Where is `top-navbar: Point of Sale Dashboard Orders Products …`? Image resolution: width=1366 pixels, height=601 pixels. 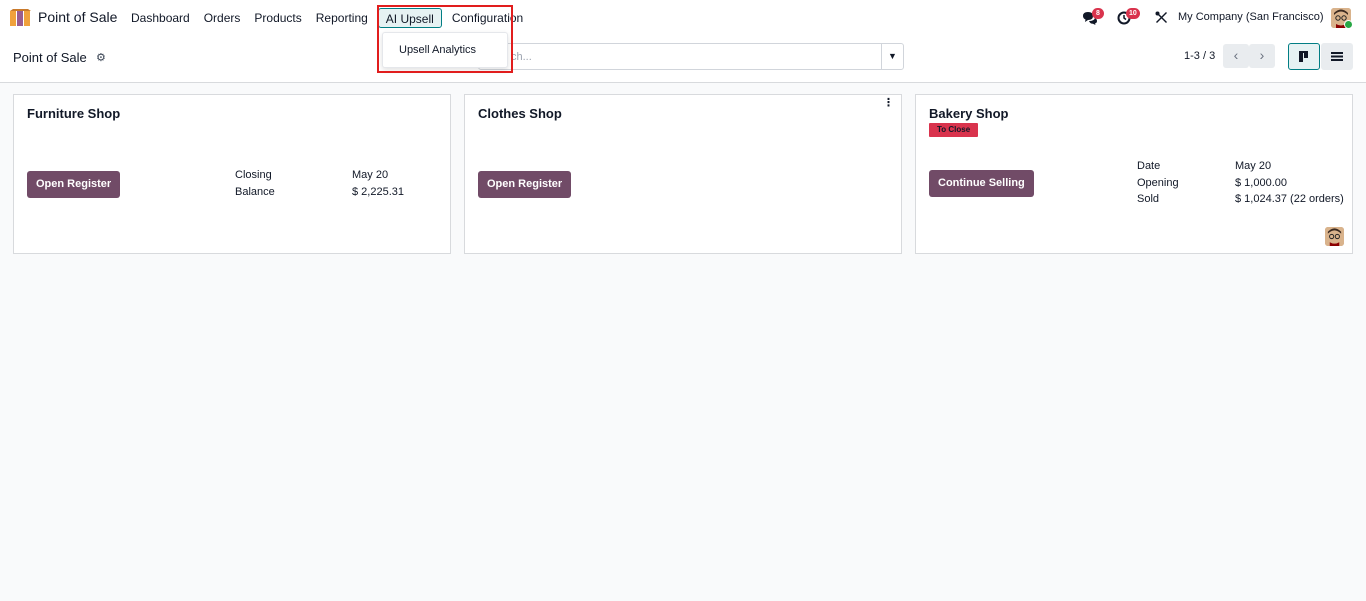
top-navbar: Point of Sale Dashboard Orders Products … is located at coordinates (683, 18).